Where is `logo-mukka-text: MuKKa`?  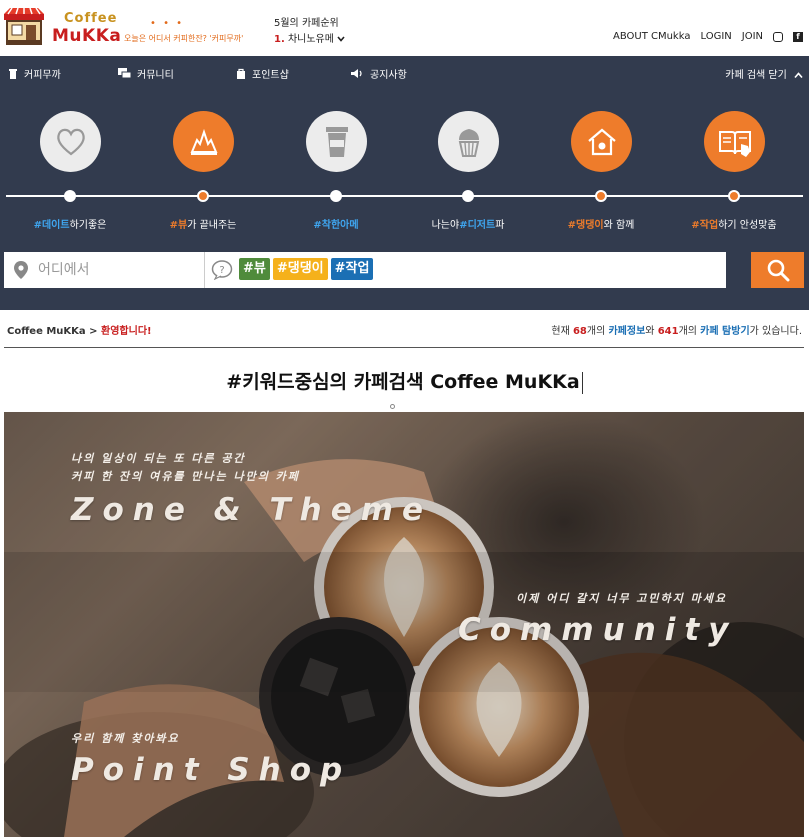 logo-mukka-text: MuKKa is located at coordinates (87, 36).